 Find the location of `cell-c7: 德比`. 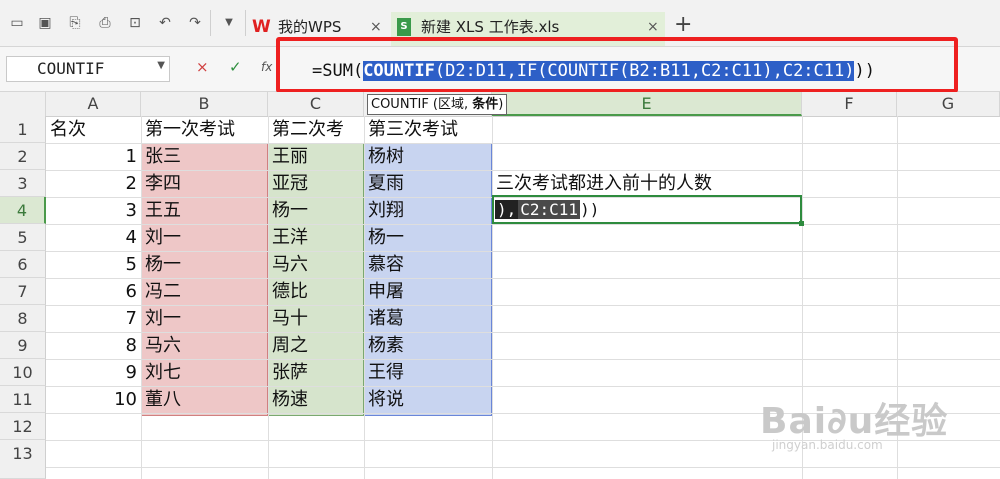

cell-c7: 德比 is located at coordinates (316, 291).